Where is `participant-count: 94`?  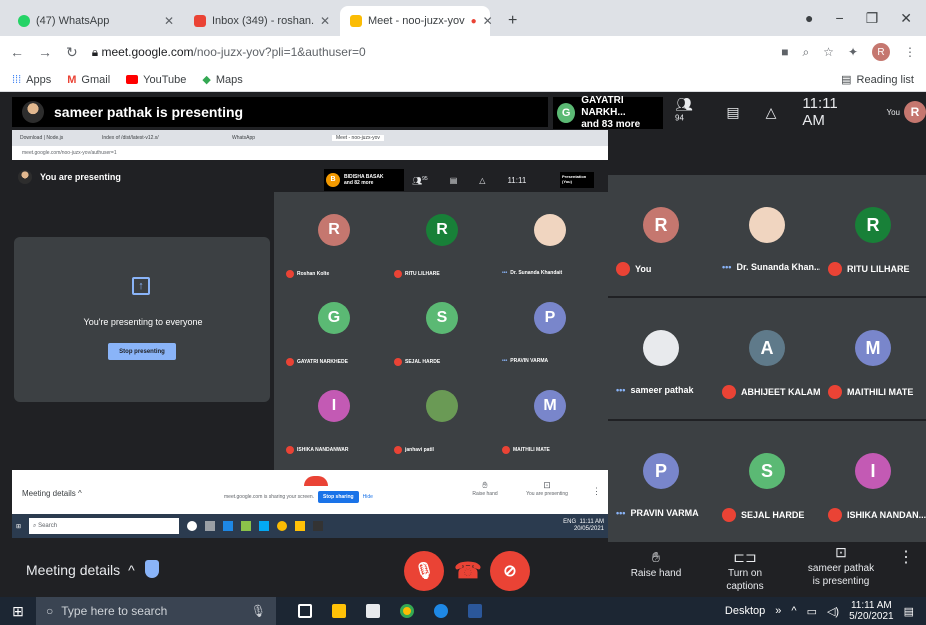 participant-count: 94 is located at coordinates (679, 117).